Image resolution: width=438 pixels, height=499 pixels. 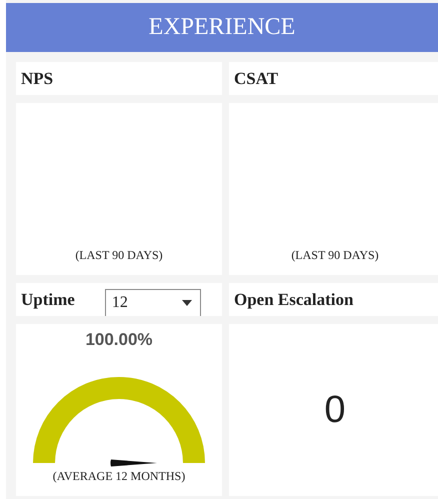 I want to click on caret-icon, so click(x=187, y=303).